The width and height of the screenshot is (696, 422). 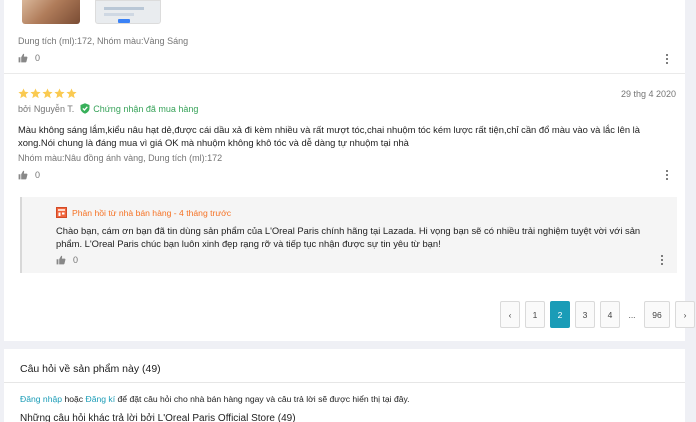 I want to click on review-date: 29 thg 4 2020, so click(x=649, y=94).